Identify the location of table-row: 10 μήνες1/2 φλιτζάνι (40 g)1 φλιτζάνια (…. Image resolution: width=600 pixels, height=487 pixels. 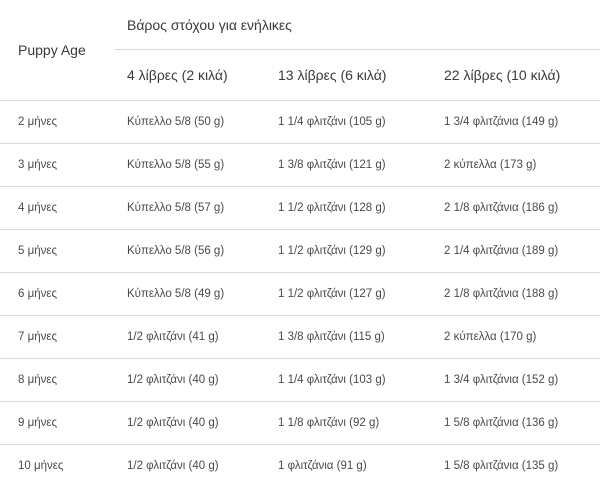
(300, 466).